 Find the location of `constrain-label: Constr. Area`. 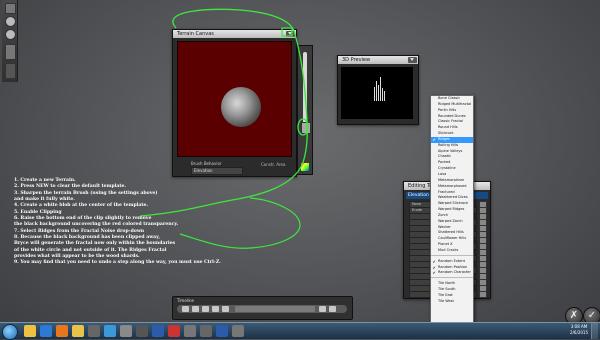

constrain-label: Constr. Area is located at coordinates (273, 164).